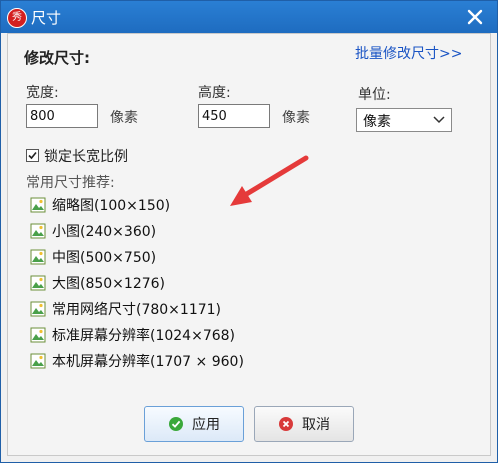  Describe the element at coordinates (269, 180) in the screenshot. I see `annotation-arrow-icon` at that location.